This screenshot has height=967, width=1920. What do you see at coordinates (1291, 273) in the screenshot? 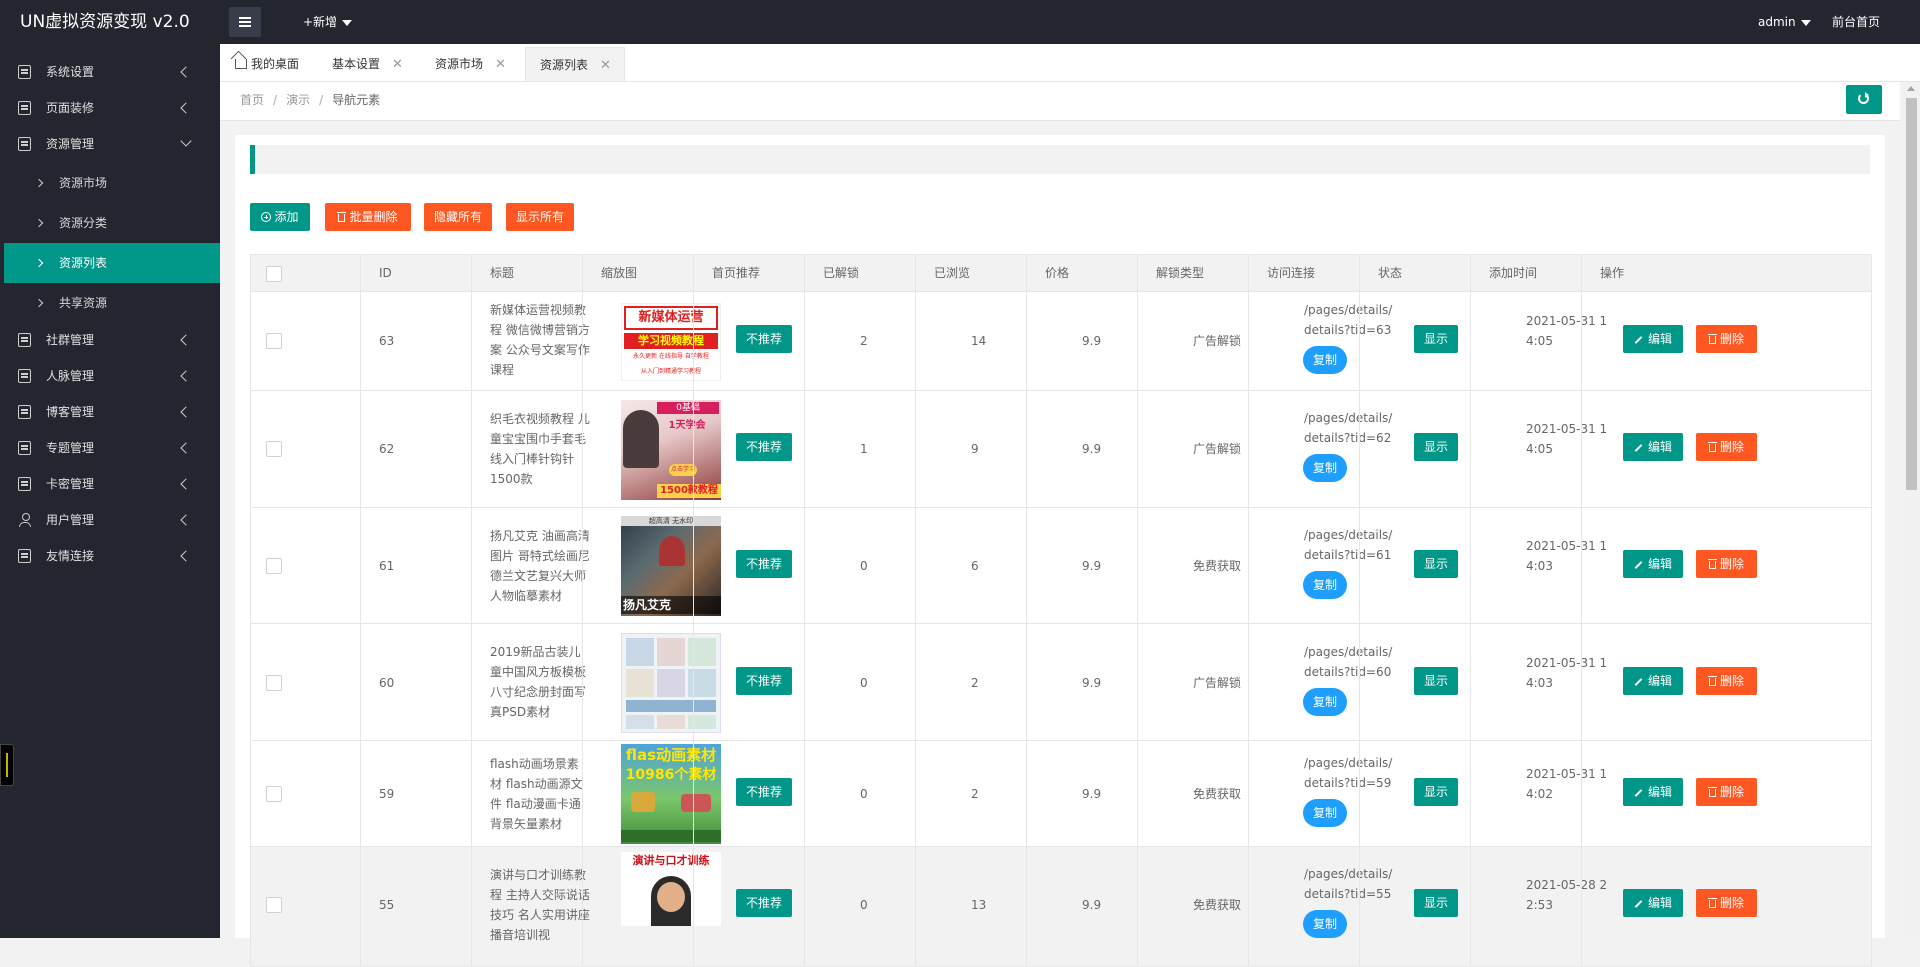
I see `col-link: 访问连接` at bounding box center [1291, 273].